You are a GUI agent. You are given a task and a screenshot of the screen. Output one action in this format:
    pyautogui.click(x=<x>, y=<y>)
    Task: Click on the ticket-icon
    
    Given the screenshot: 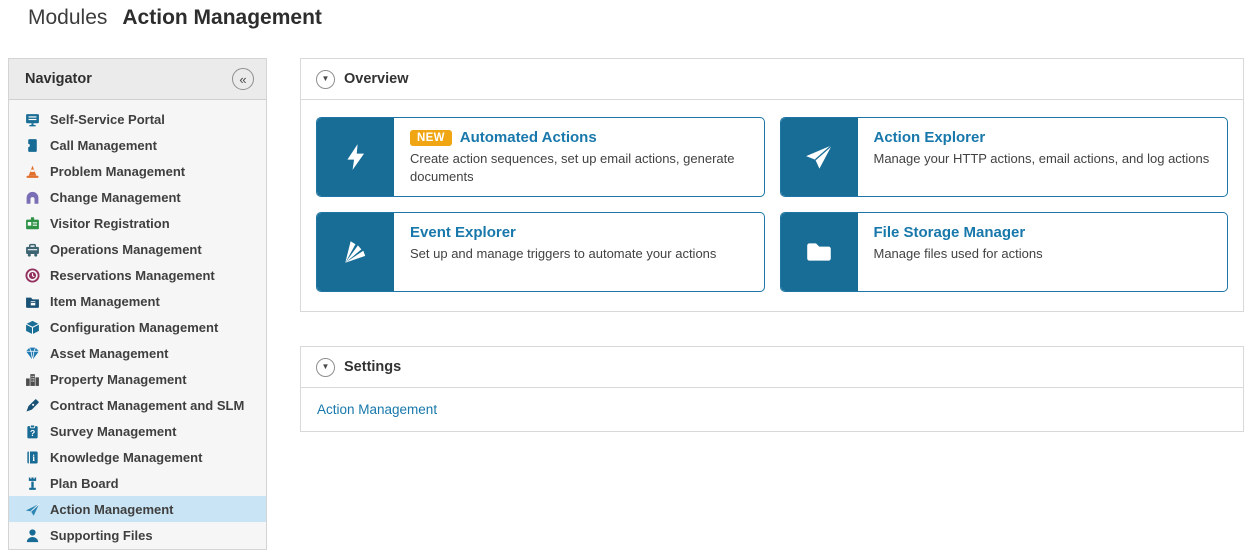 What is the action you would take?
    pyautogui.click(x=32, y=145)
    